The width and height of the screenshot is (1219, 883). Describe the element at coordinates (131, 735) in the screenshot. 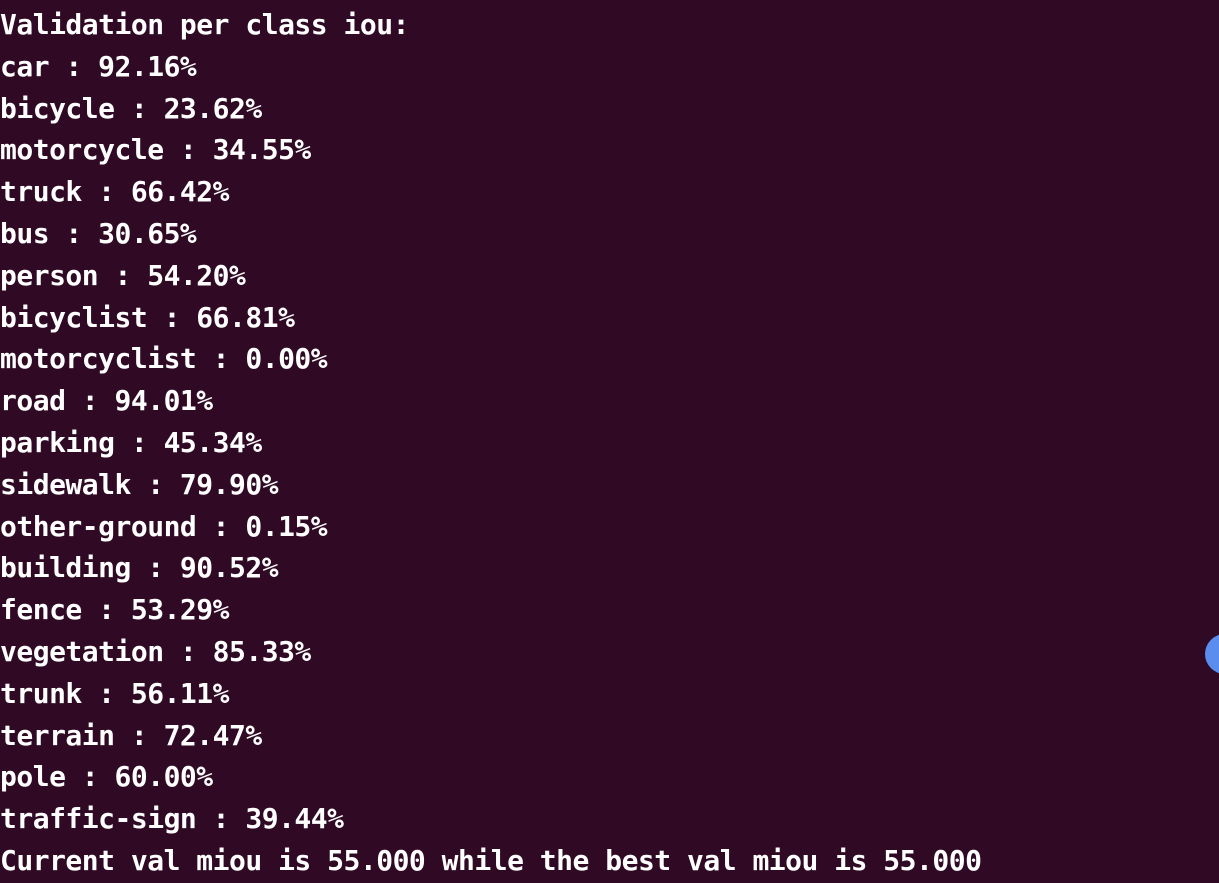

I see `class-iou-line-terrain: terrain : 72.47%` at that location.